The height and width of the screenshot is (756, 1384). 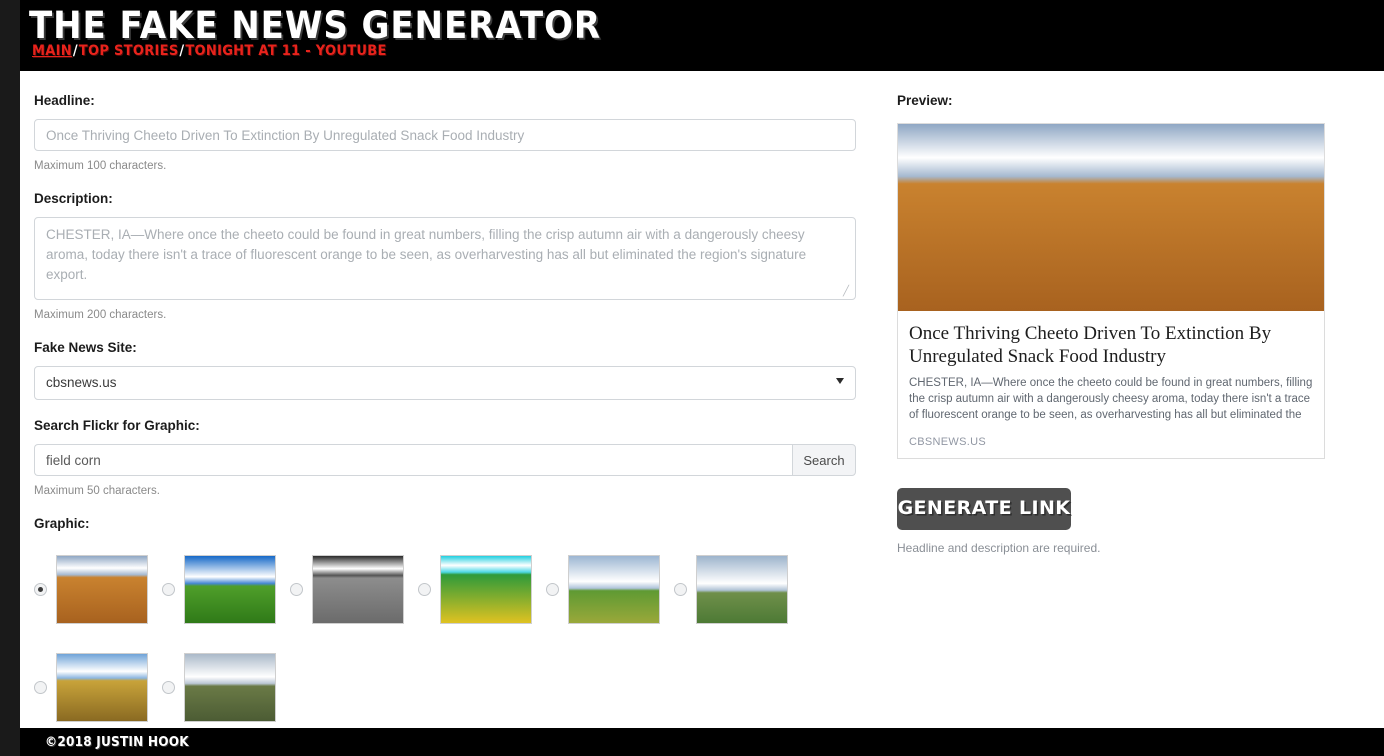 I want to click on headline-help: Maximum 100 characters., so click(x=100, y=166).